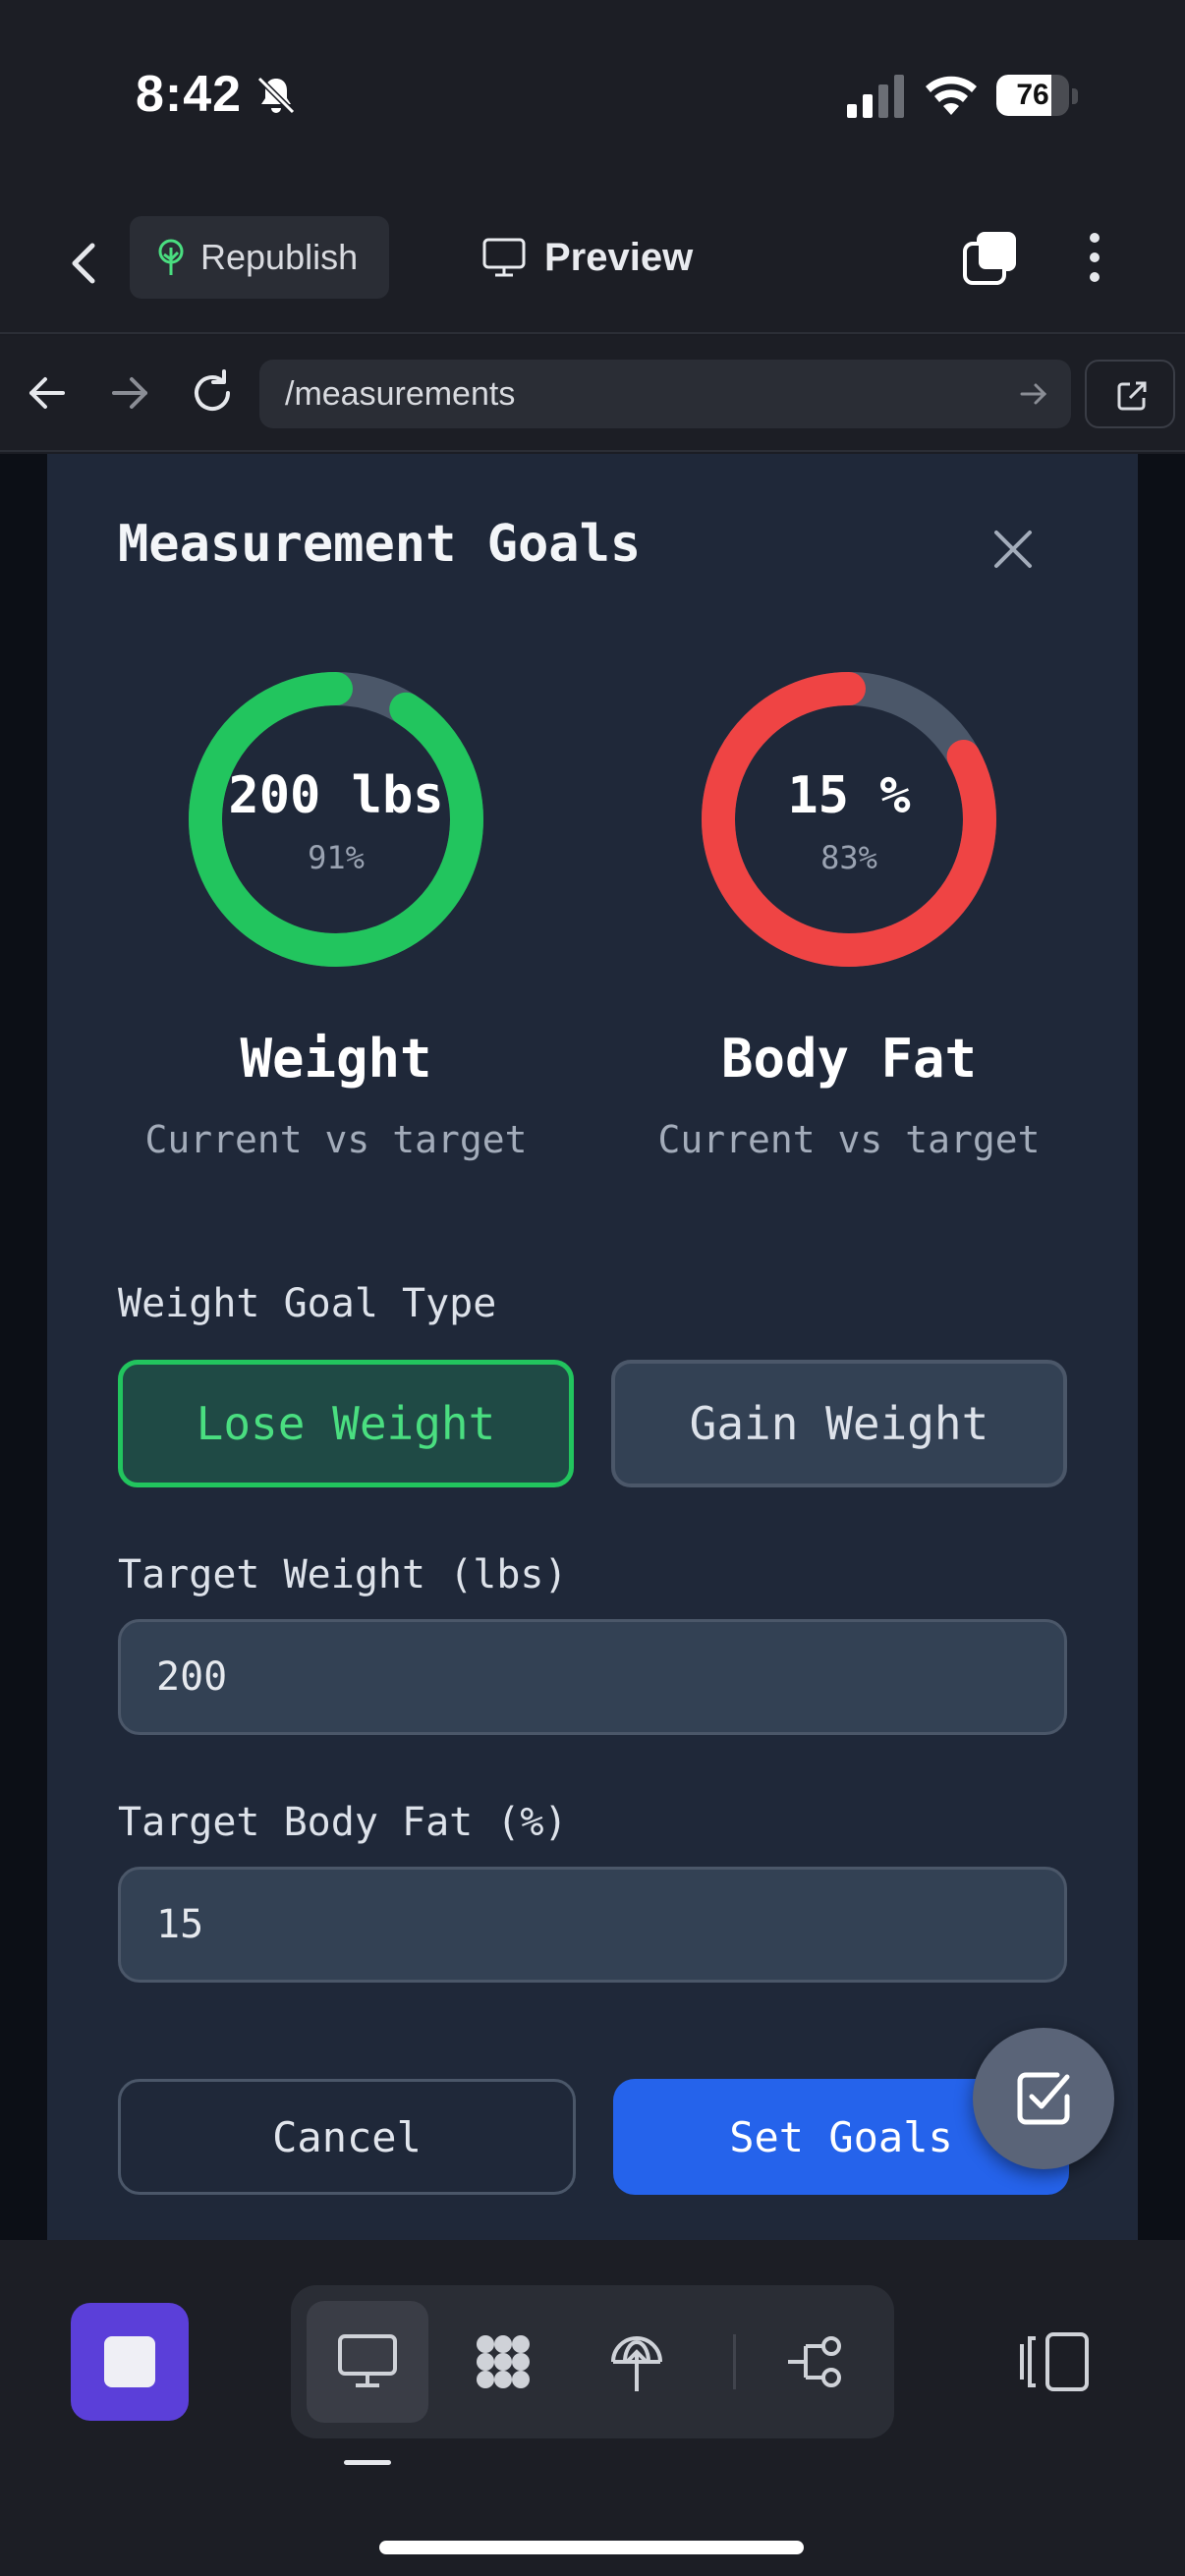  What do you see at coordinates (346, 1423) in the screenshot?
I see `lose-weight-button: Lose Weight` at bounding box center [346, 1423].